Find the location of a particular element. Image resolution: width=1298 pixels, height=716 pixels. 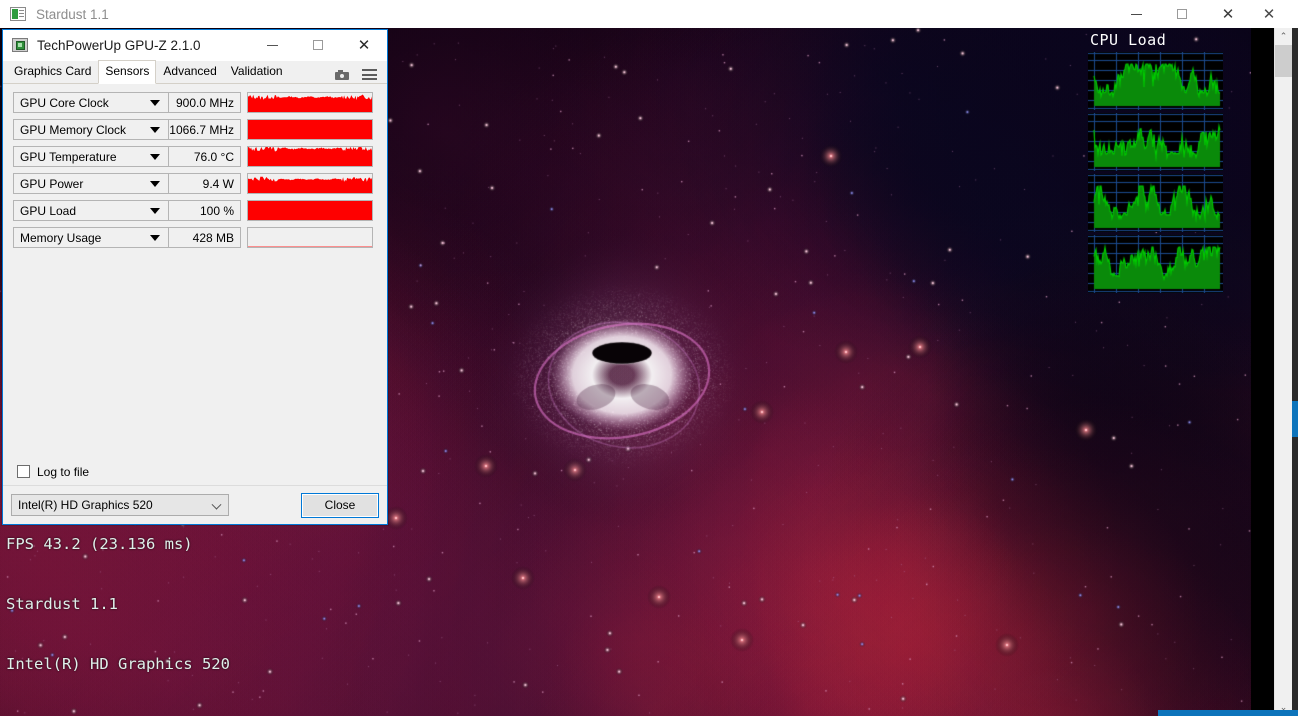

sensor-value: 428 MB is located at coordinates (205, 237).